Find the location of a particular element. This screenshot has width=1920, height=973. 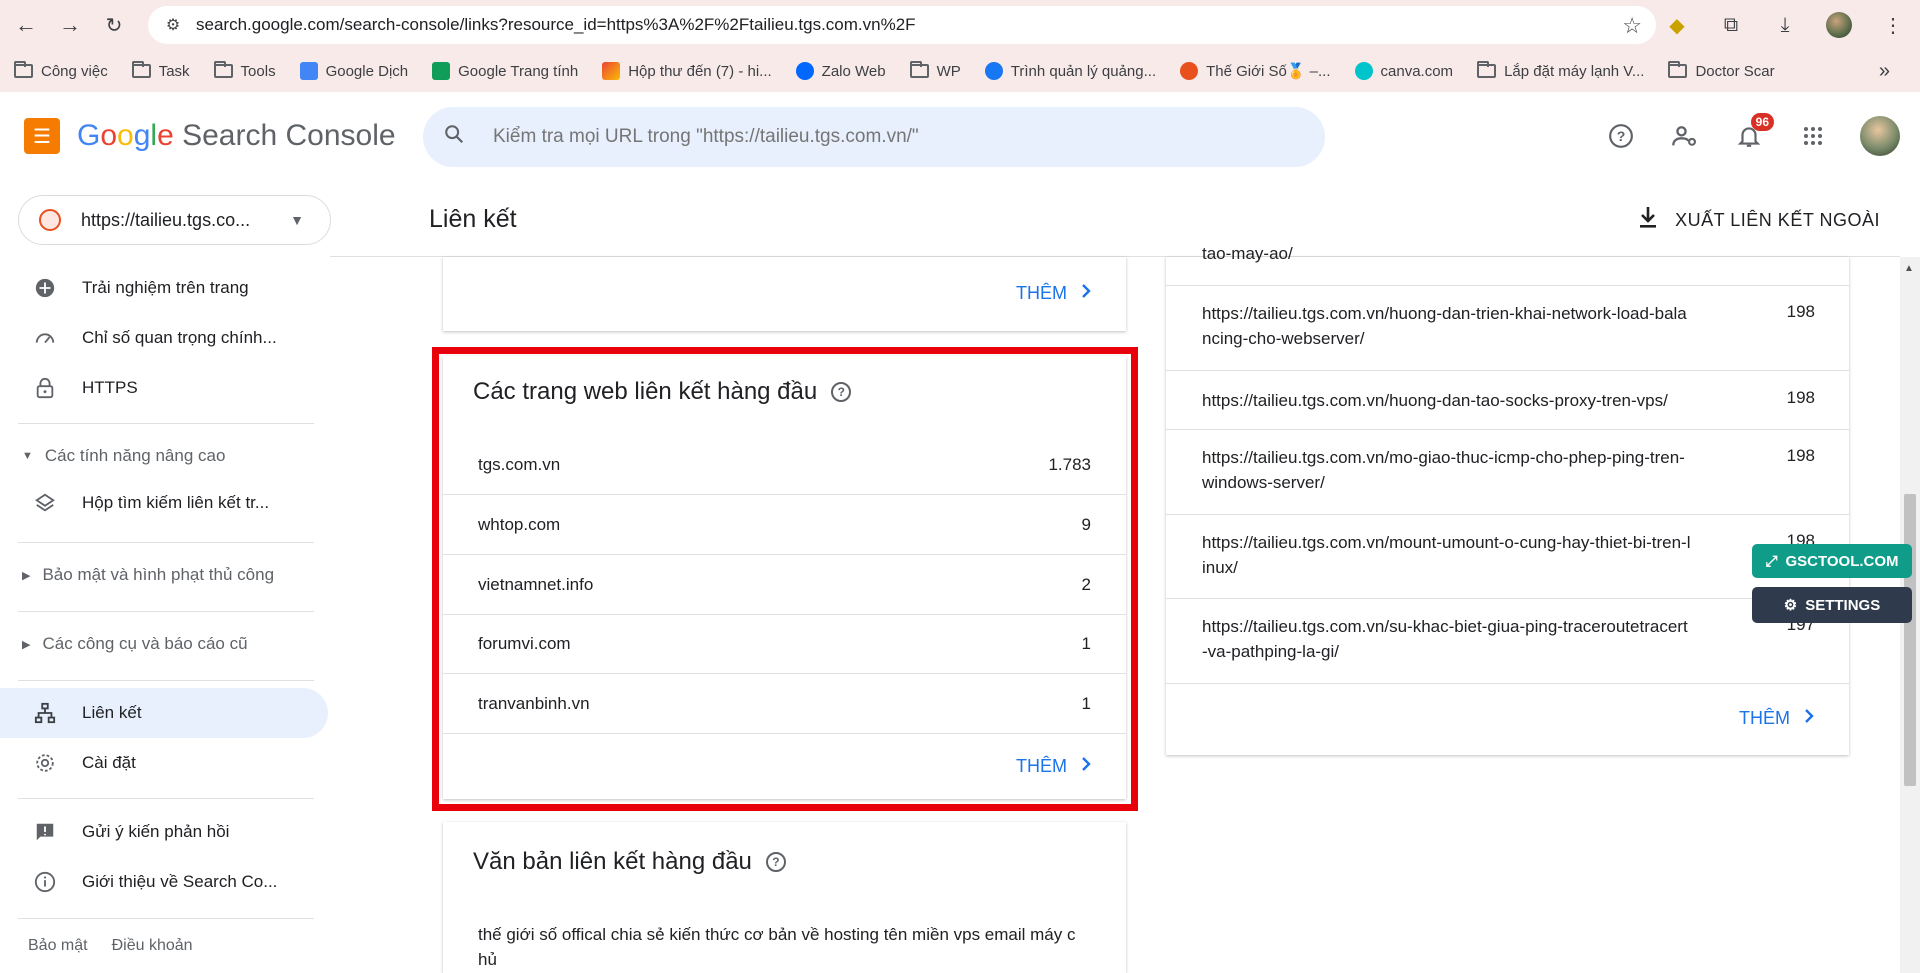

export-external-links-button: XUẤT LIÊN KẾT NGOÀI is located at coordinates (1758, 220).